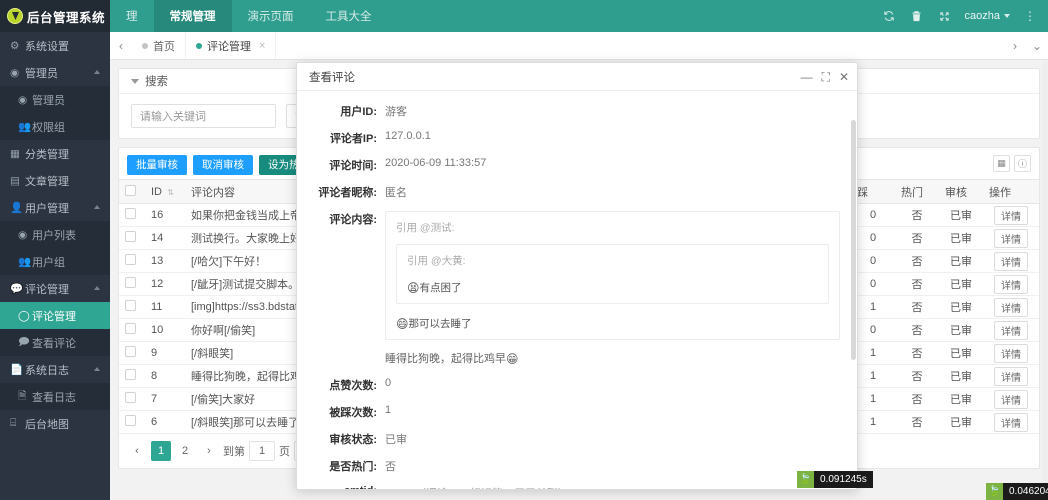 Image resolution: width=1048 pixels, height=500 pixels. I want to click on quote-reply-text: 那可以去睡了, so click(440, 324).